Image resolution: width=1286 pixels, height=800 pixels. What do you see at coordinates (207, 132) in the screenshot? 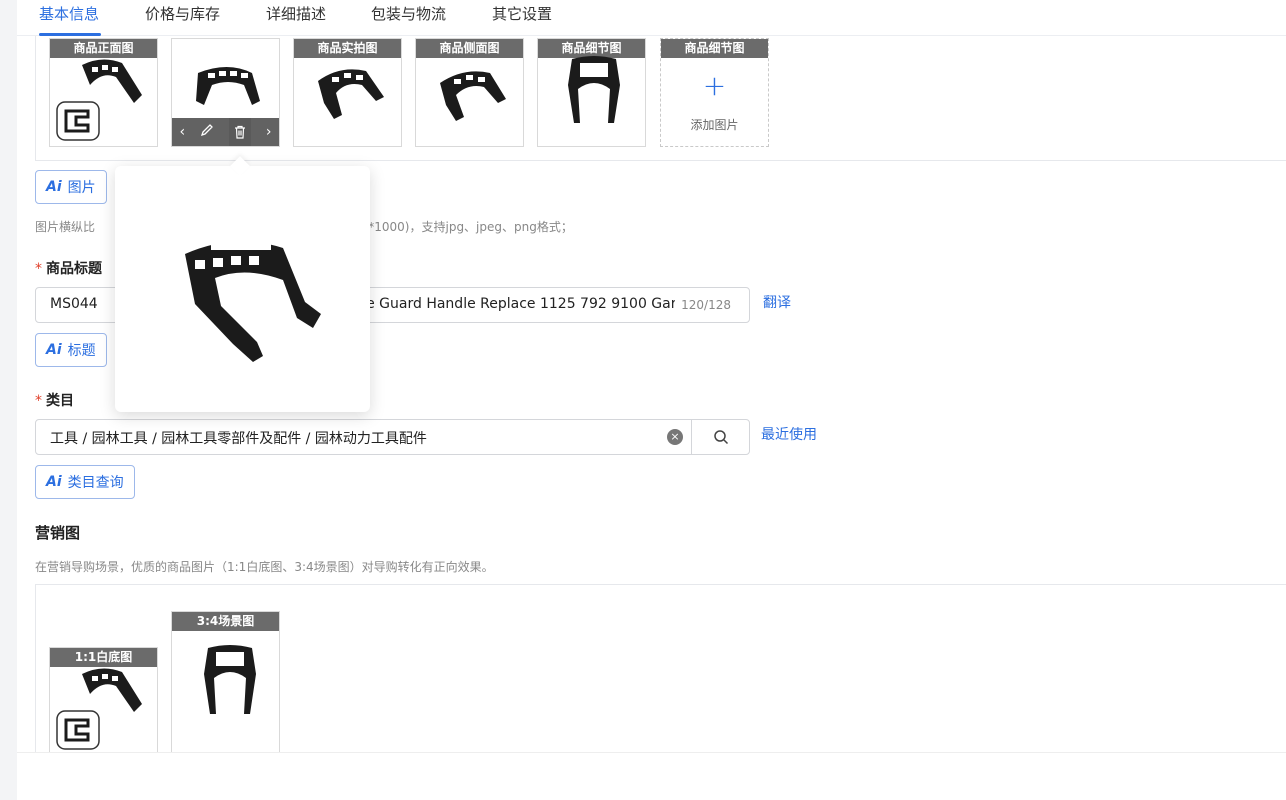
I see `edit-icon` at bounding box center [207, 132].